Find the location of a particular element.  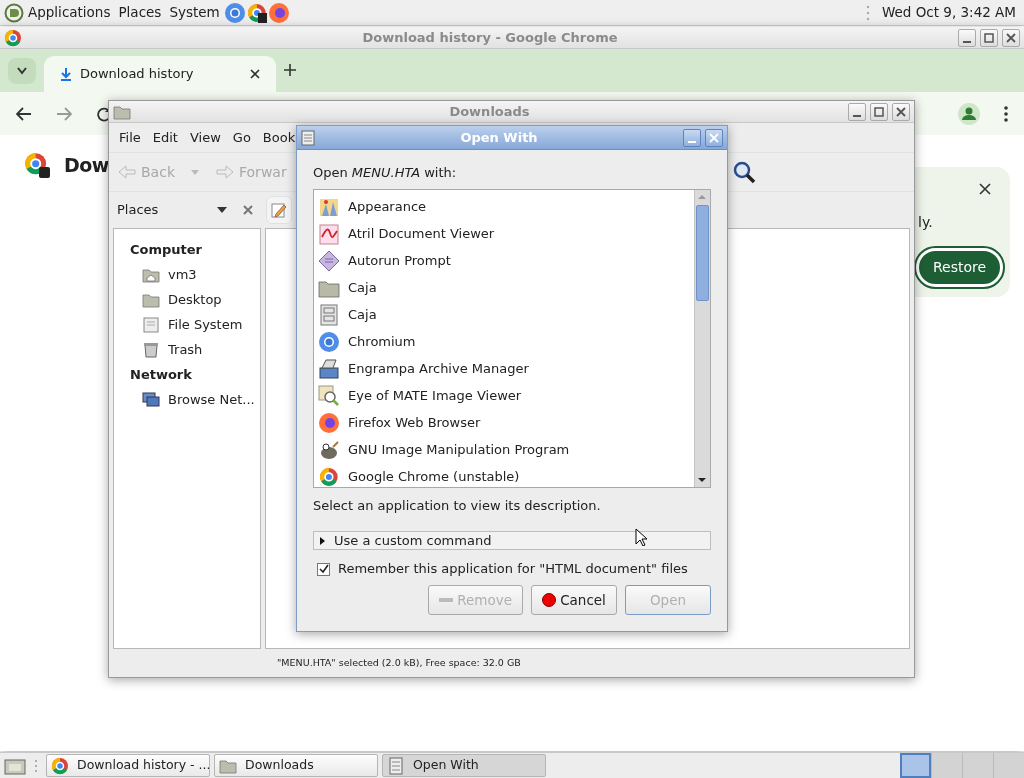

tab-label: Download history is located at coordinates (137, 74).